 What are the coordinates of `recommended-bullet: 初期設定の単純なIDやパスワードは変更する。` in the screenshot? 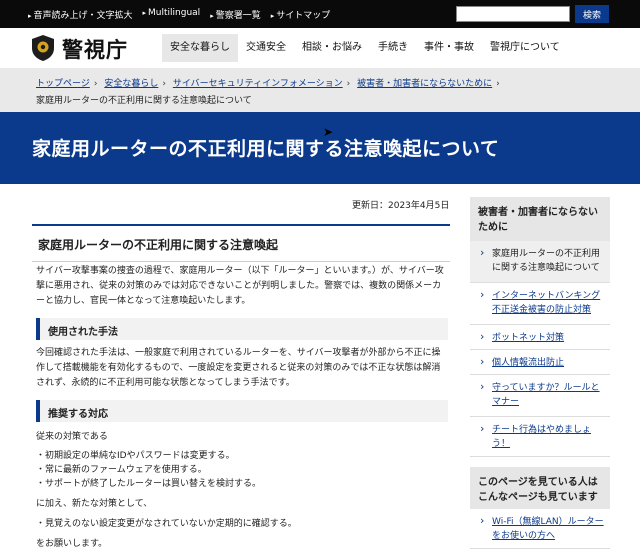 It's located at (135, 454).